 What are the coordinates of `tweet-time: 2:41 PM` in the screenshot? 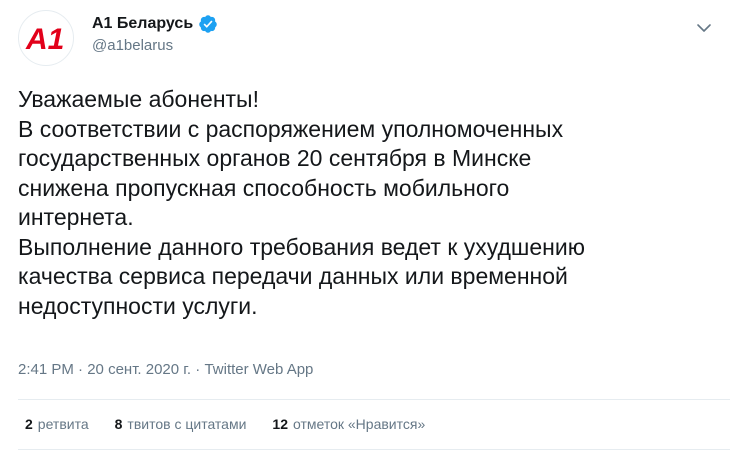 It's located at (46, 369).